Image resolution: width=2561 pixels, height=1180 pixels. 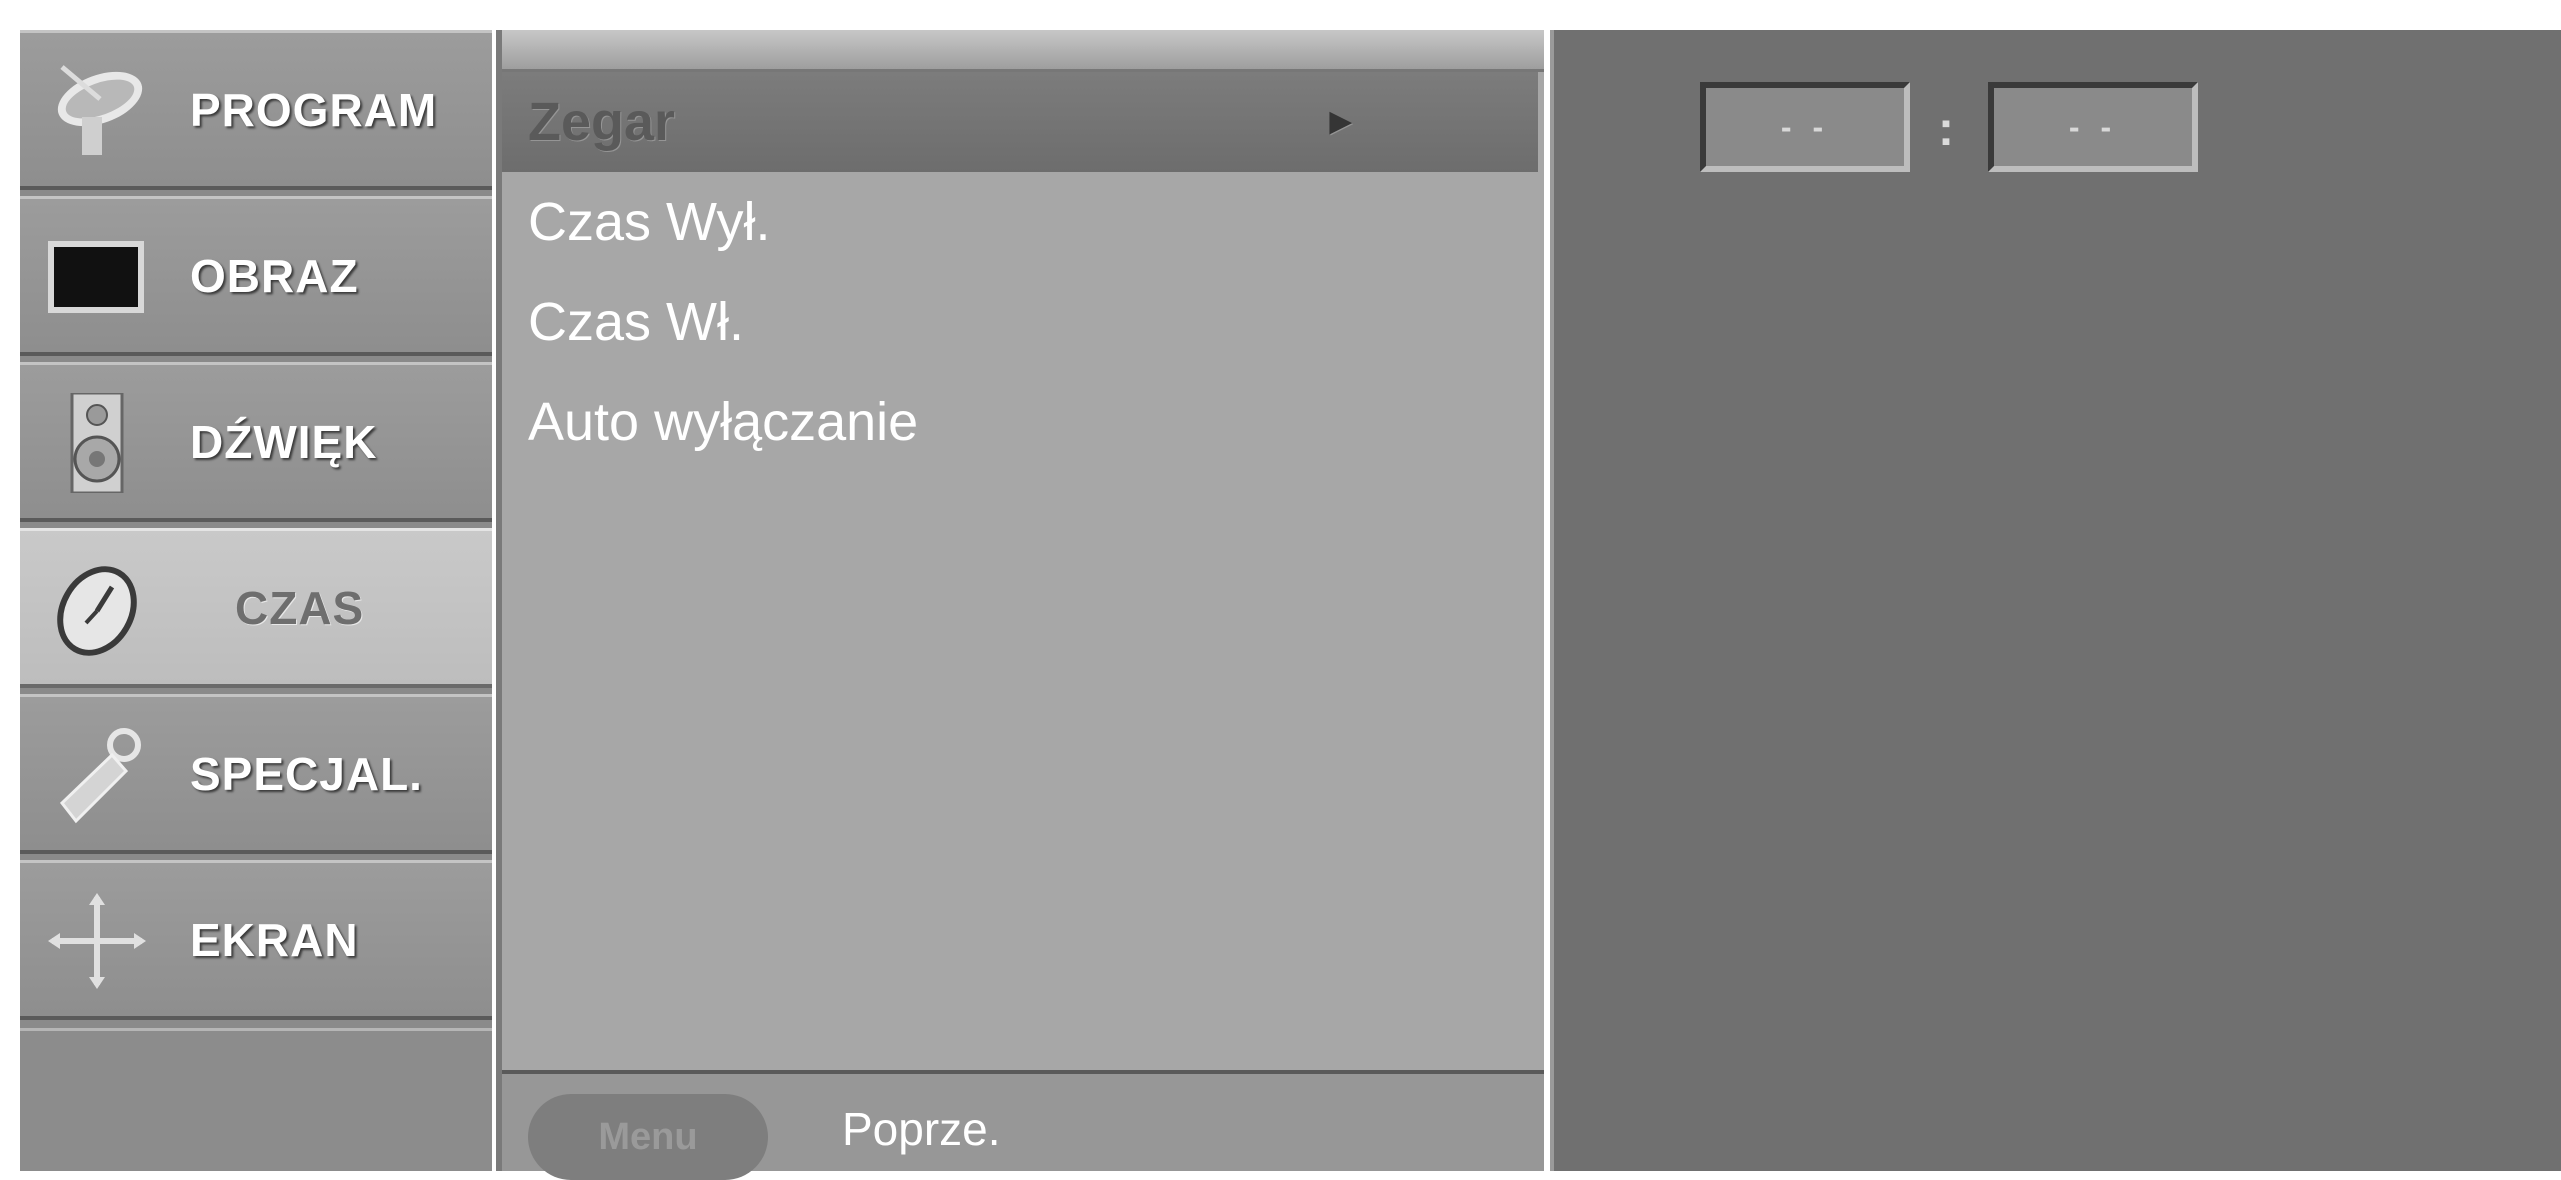 I want to click on submenu-item-label: Czas Wł., so click(x=636, y=322).